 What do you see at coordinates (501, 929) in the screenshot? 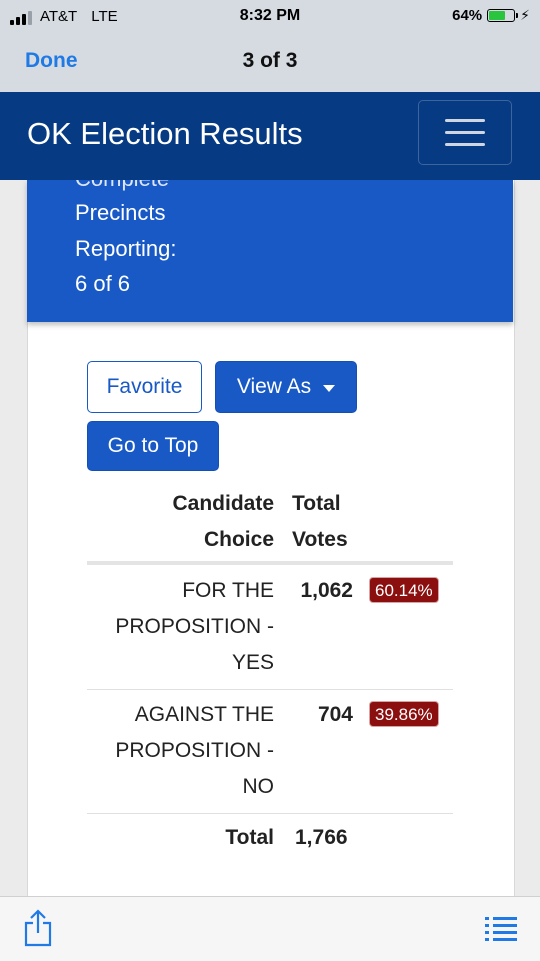
I see `list-icon` at bounding box center [501, 929].